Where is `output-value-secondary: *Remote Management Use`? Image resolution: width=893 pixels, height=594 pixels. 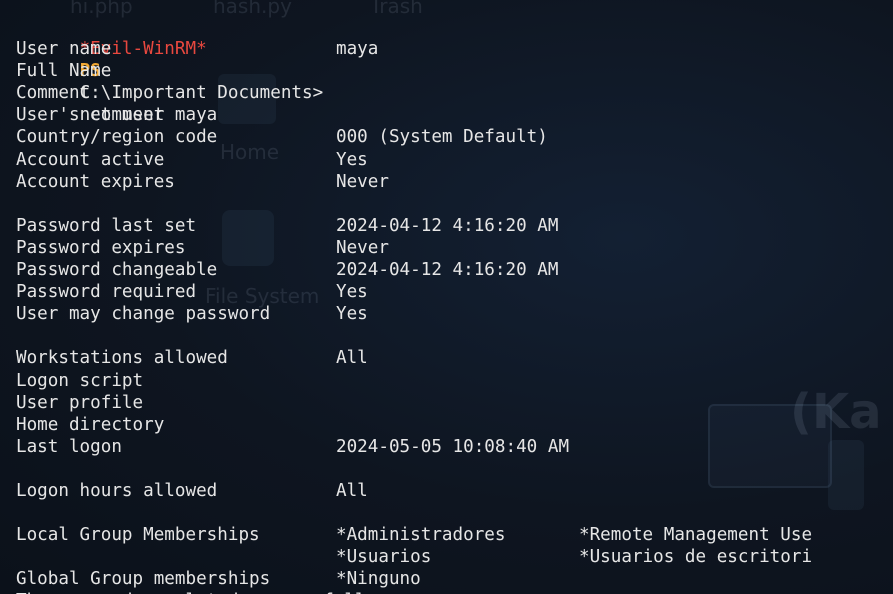 output-value-secondary: *Remote Management Use is located at coordinates (696, 535).